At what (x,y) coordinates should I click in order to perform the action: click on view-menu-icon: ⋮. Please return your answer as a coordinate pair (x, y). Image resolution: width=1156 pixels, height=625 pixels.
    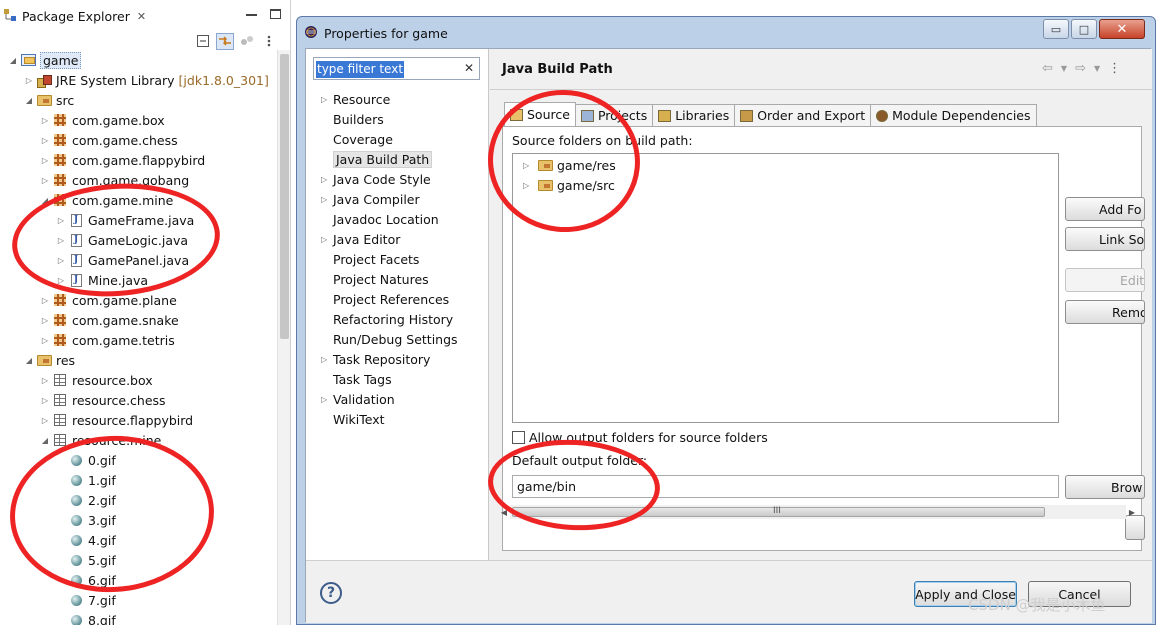
    Looking at the image, I should click on (1114, 68).